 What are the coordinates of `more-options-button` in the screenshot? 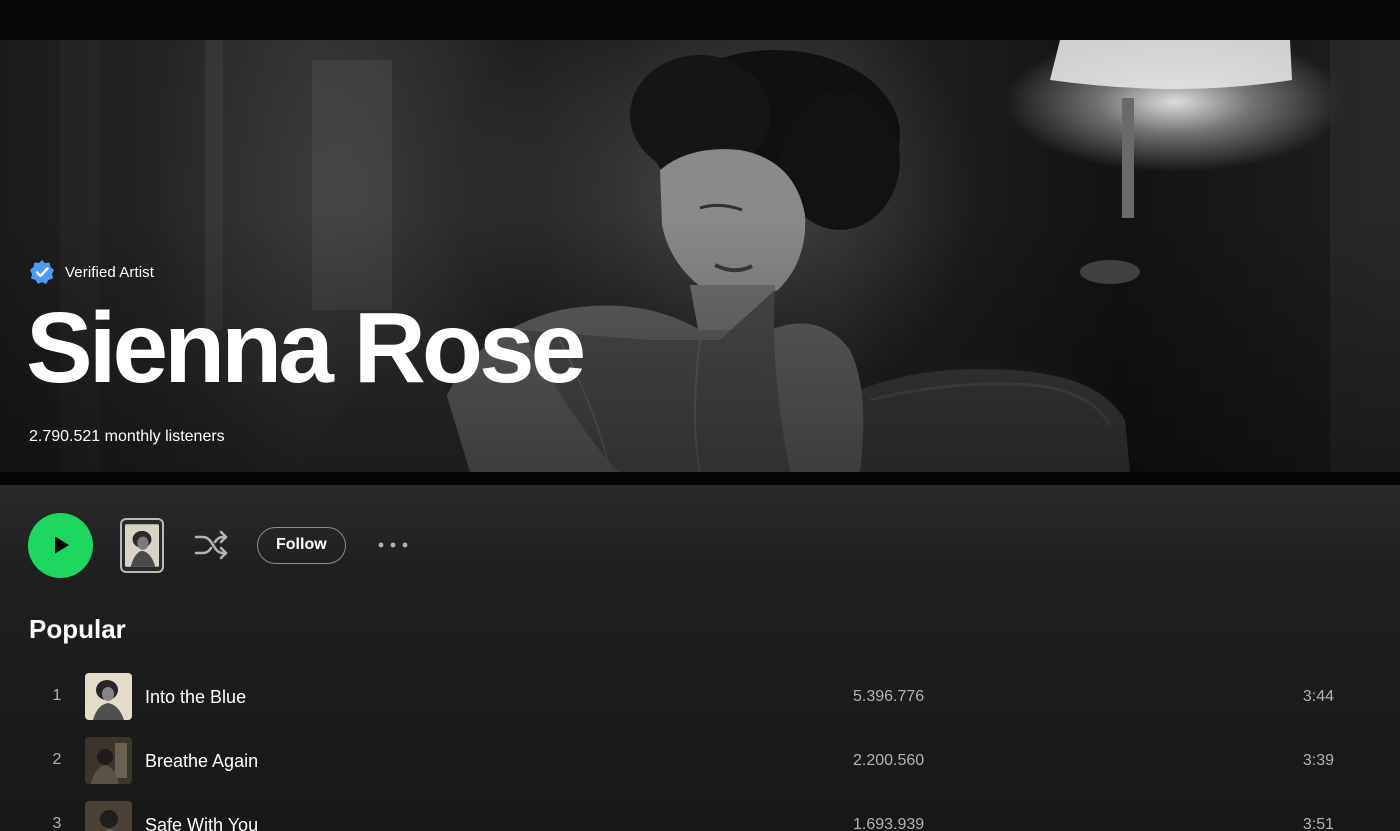 It's located at (393, 545).